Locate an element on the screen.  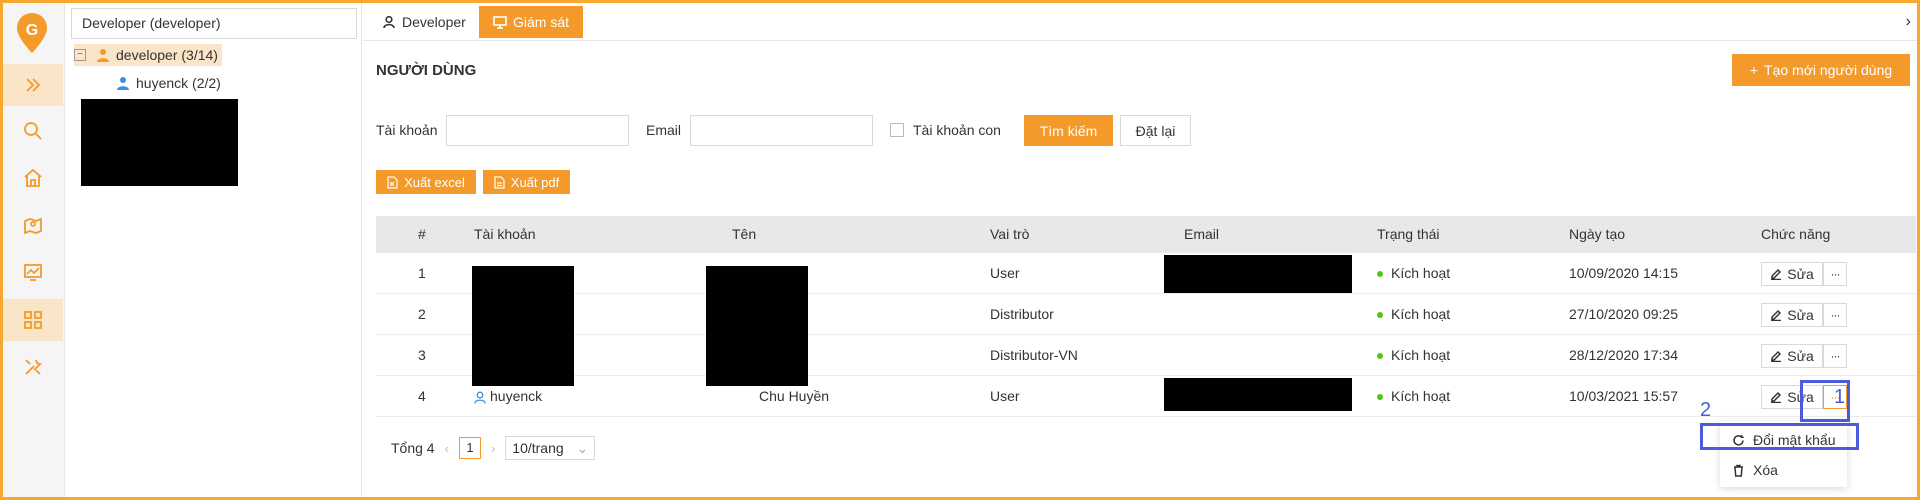
account-text: huyenck is located at coordinates (516, 396).